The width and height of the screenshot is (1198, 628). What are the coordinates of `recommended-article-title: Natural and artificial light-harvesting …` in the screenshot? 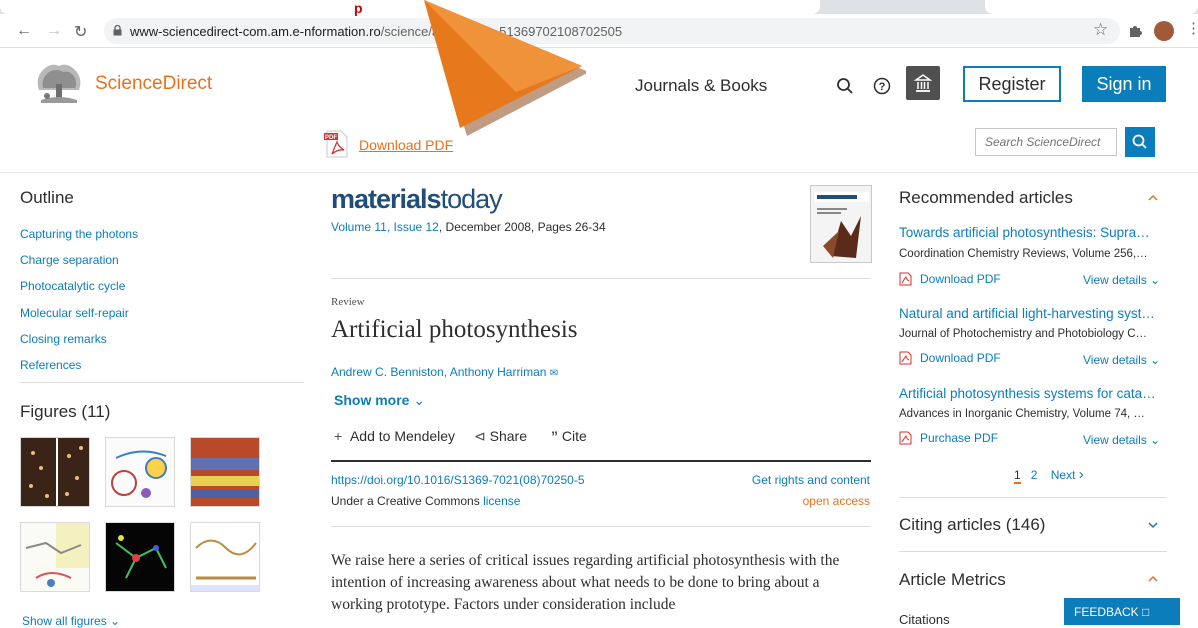 It's located at (1027, 313).